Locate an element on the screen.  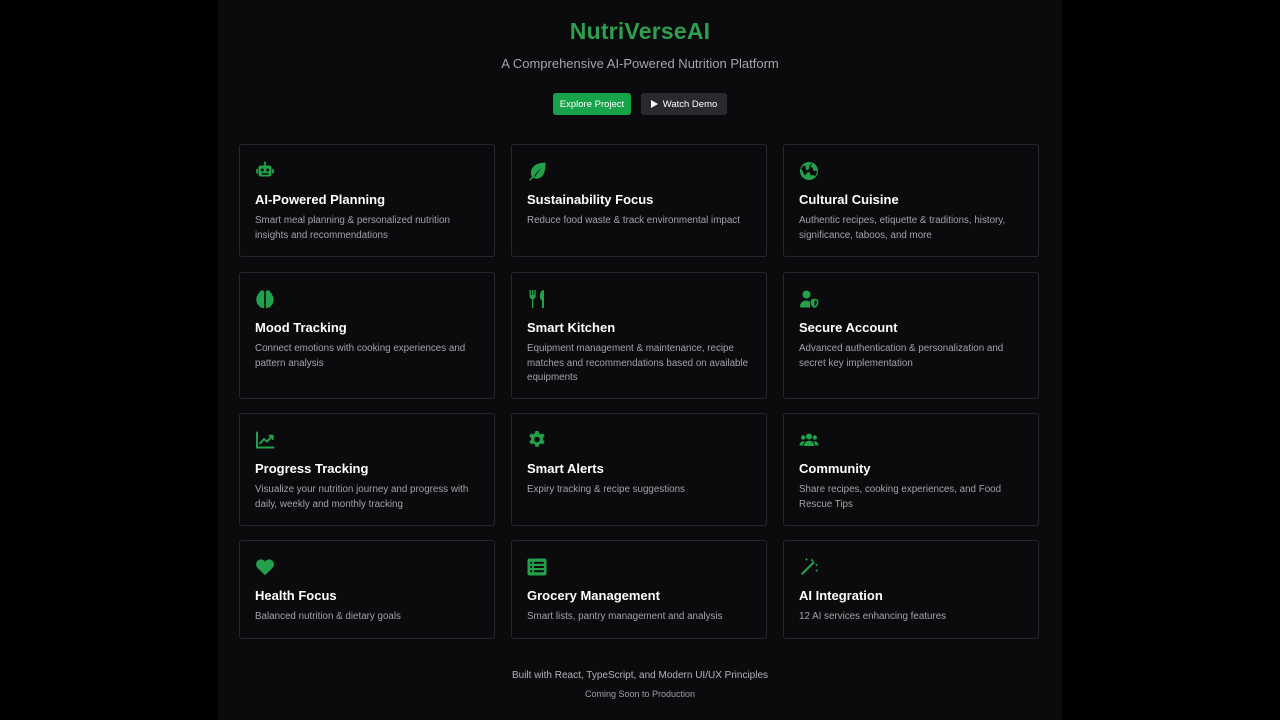
feature-title: Smart Alerts is located at coordinates (565, 468).